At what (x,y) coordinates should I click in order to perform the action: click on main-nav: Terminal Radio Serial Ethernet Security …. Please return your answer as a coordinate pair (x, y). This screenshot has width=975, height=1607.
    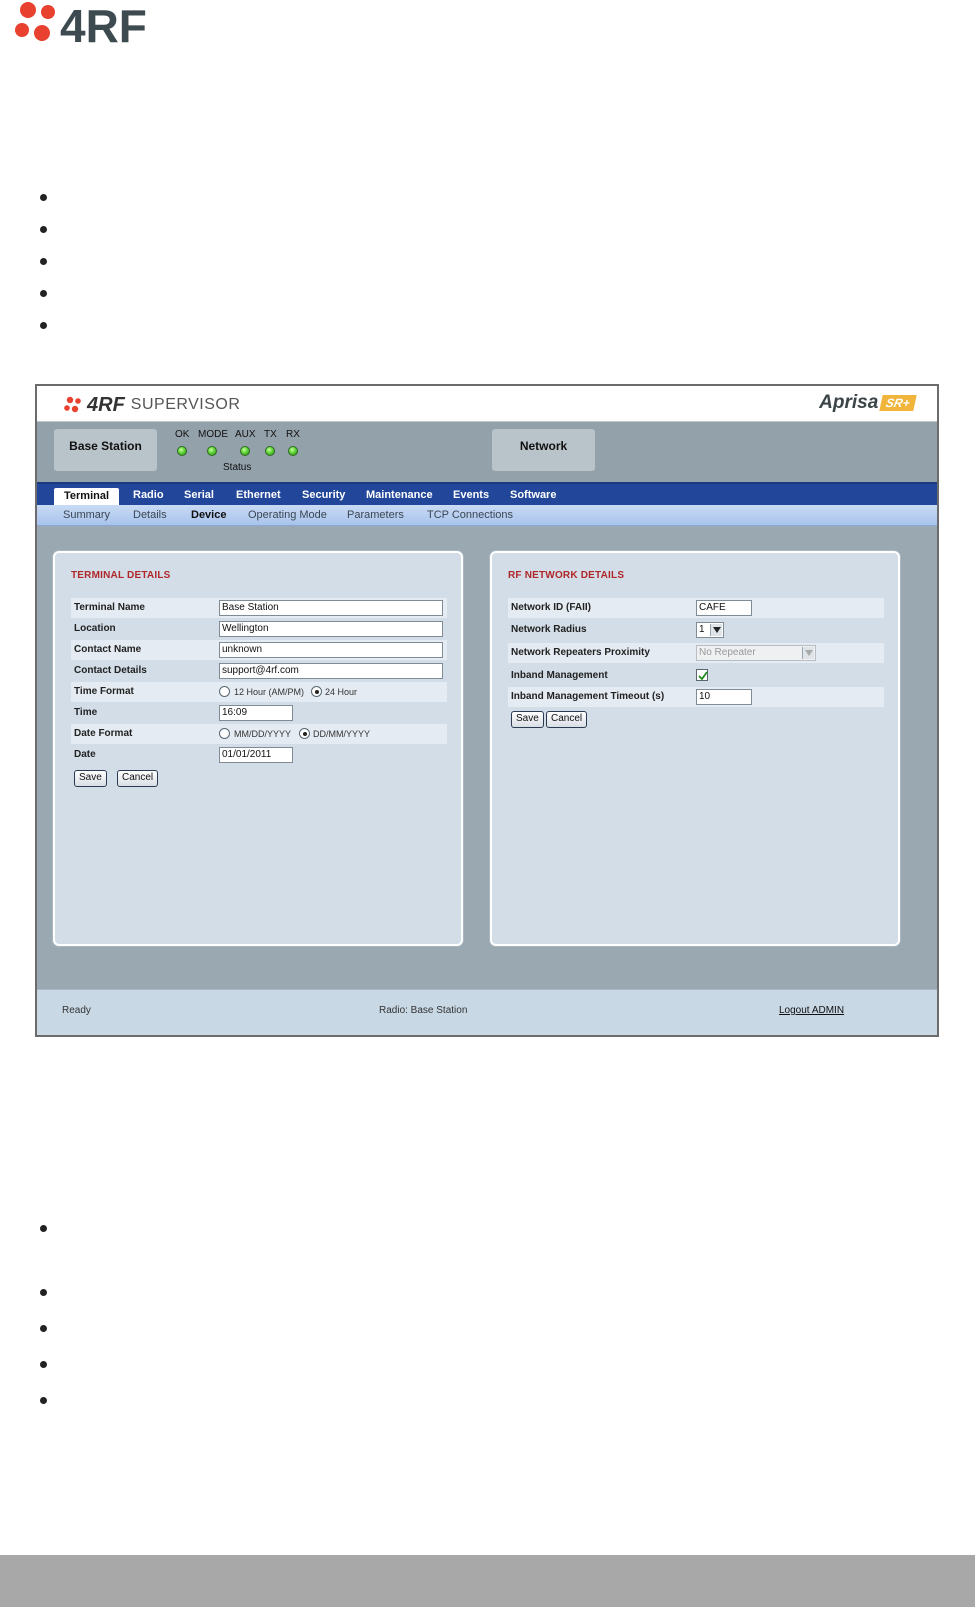
    Looking at the image, I should click on (487, 494).